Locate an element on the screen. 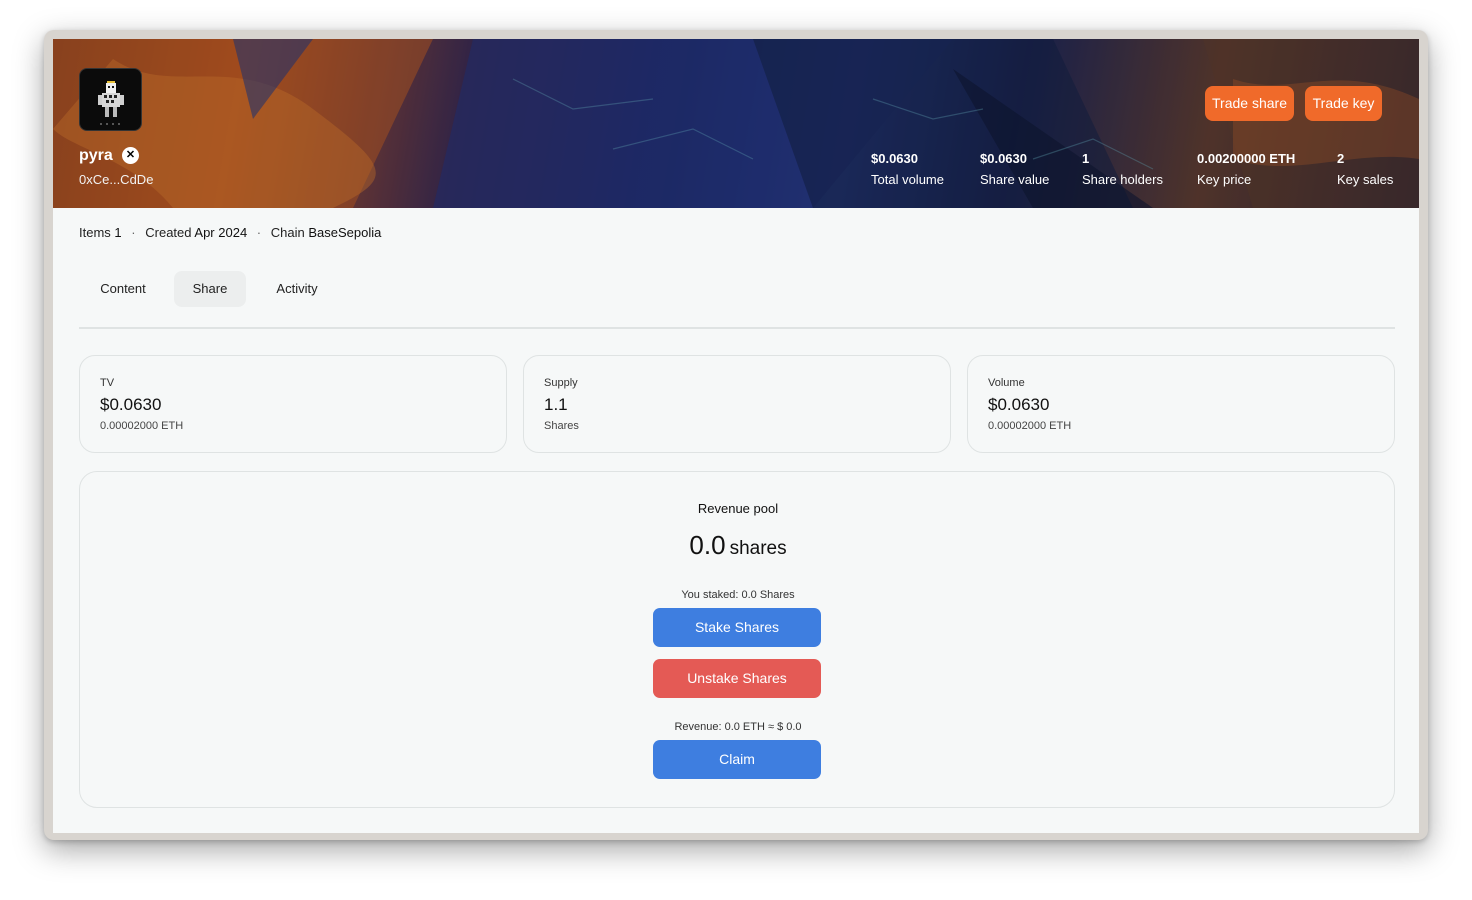 This screenshot has width=1472, height=900. stat-total-volume: $0.0630 Total volume is located at coordinates (907, 169).